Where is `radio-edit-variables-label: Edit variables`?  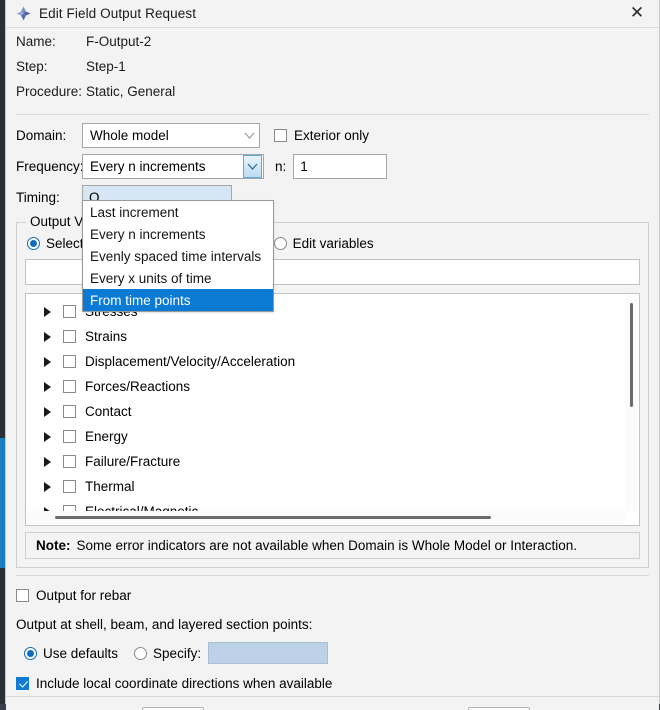 radio-edit-variables-label: Edit variables is located at coordinates (333, 243).